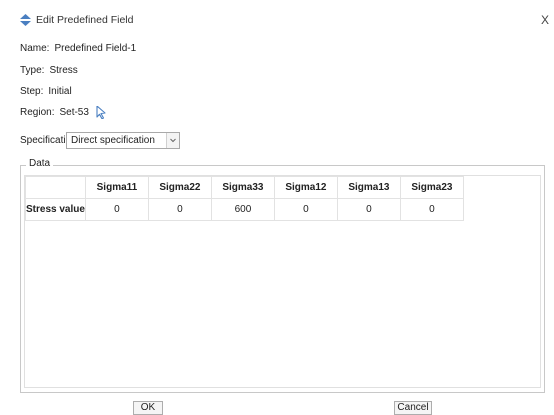 The image size is (554, 415). I want to click on region-value: Set-53, so click(74, 113).